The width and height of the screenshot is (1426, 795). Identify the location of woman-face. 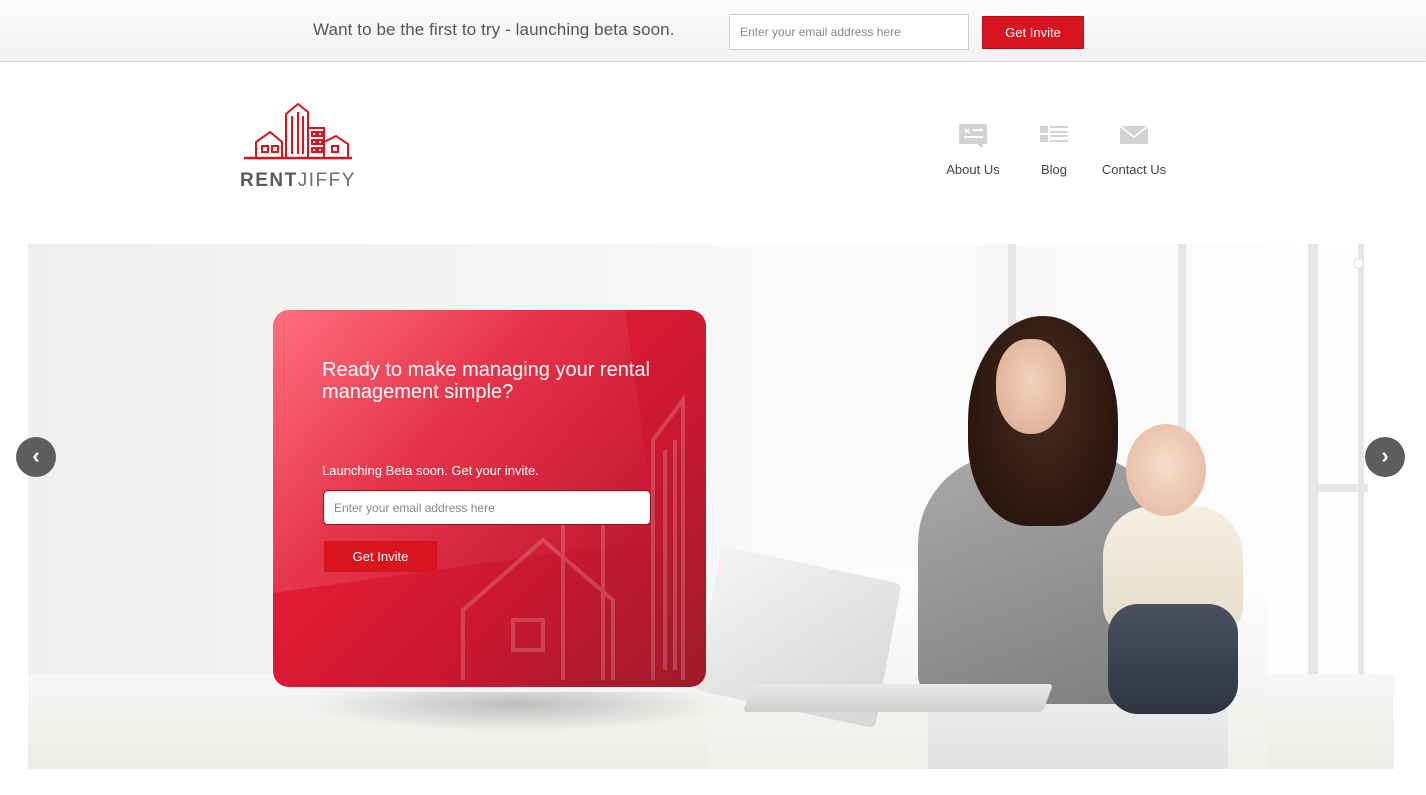
(1031, 386).